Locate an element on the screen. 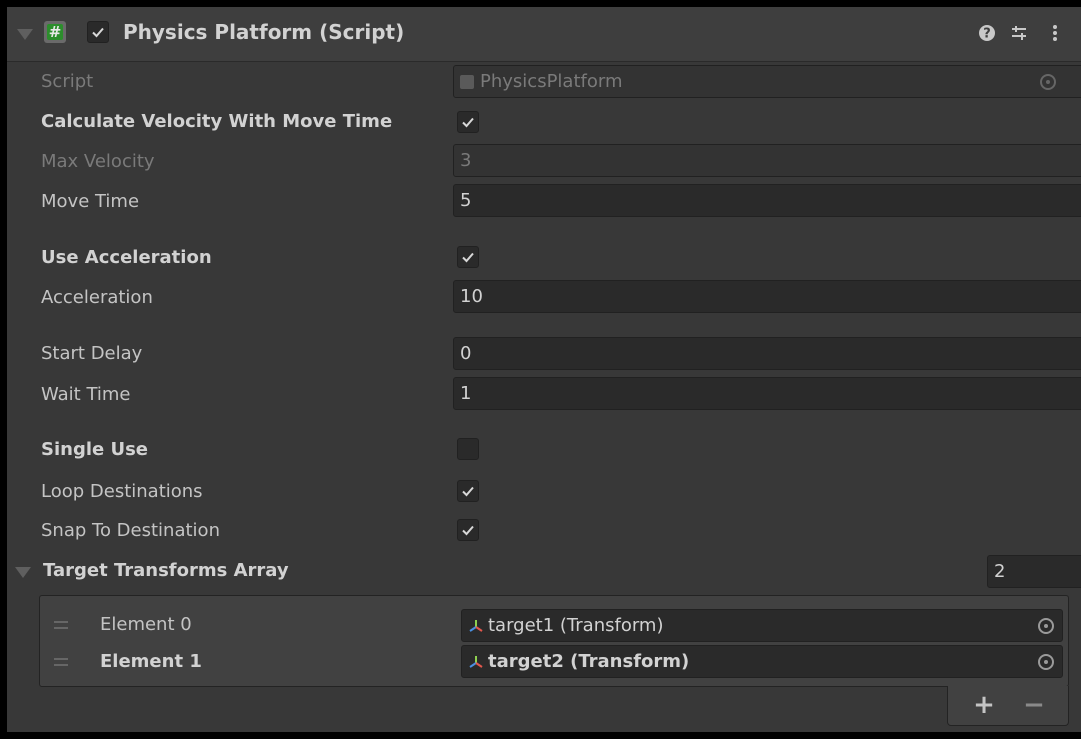  use-acceleration-label: Use Acceleration is located at coordinates (126, 257).